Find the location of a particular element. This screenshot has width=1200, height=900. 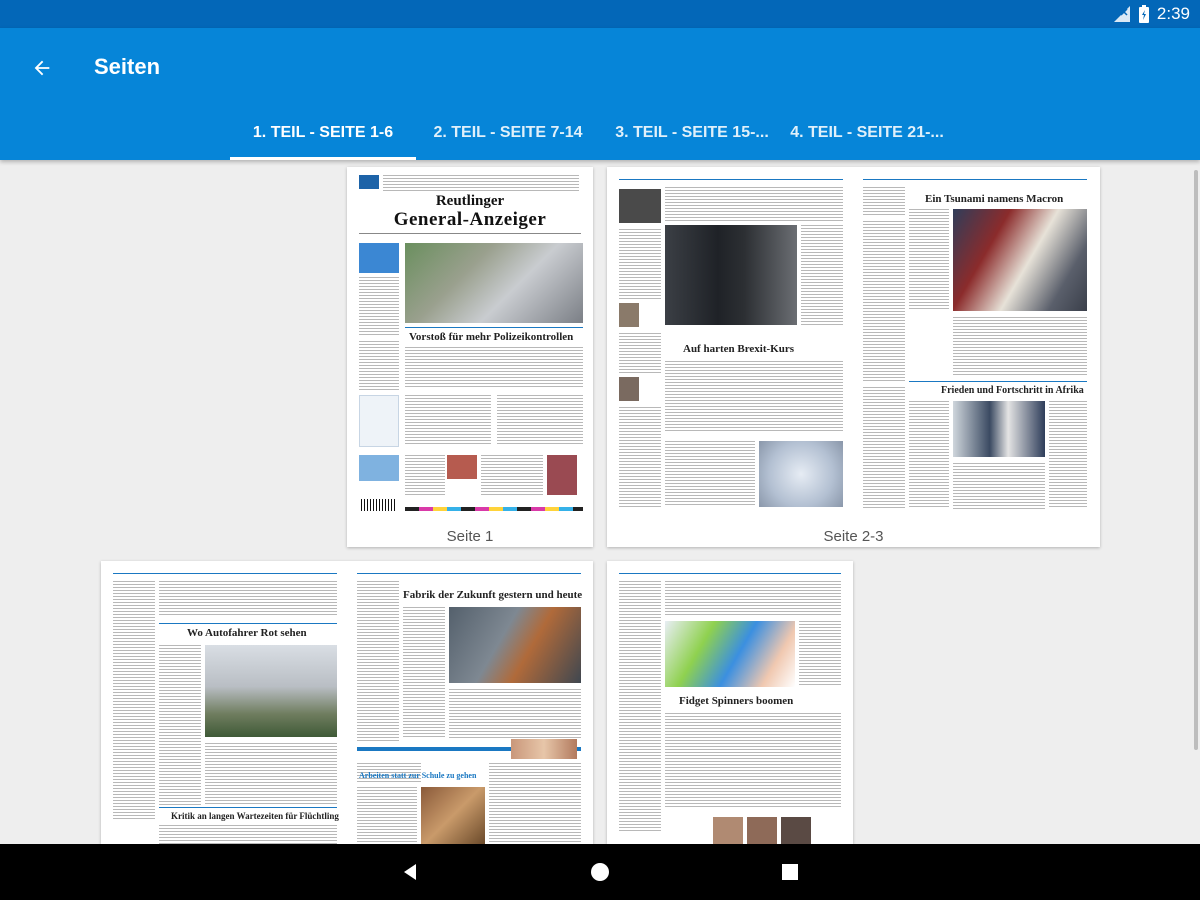

battery-icon is located at coordinates (1143, 14).